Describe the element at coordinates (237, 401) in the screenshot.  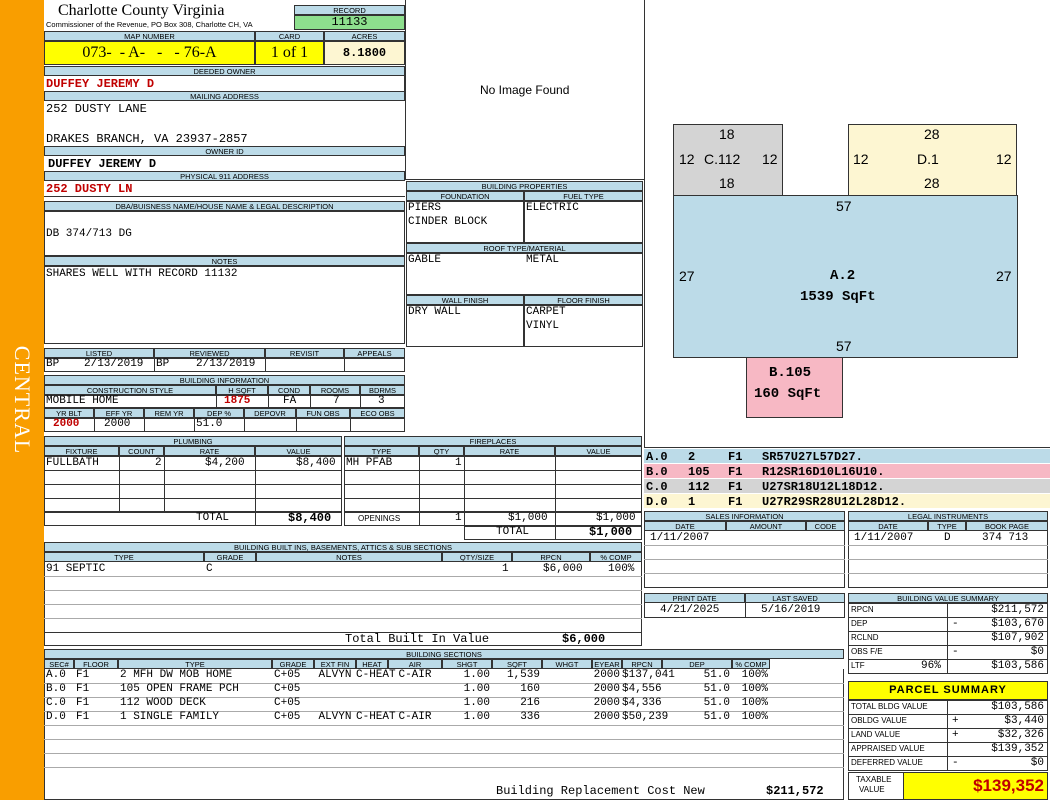
I see `hsqft-value: 1875` at that location.